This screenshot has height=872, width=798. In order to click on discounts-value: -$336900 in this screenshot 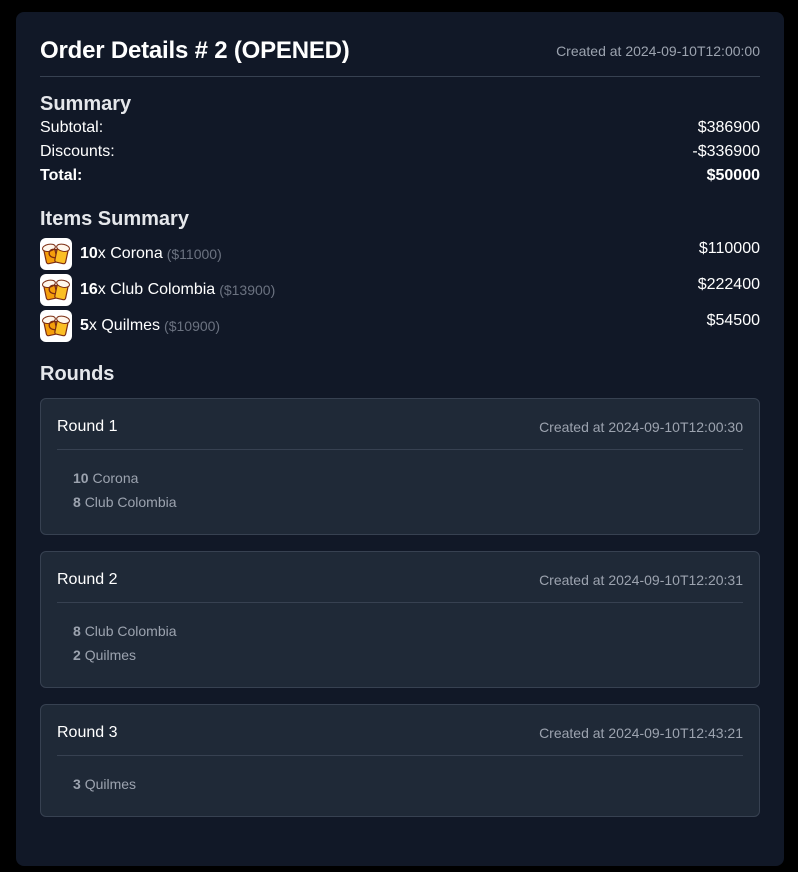, I will do `click(726, 151)`.